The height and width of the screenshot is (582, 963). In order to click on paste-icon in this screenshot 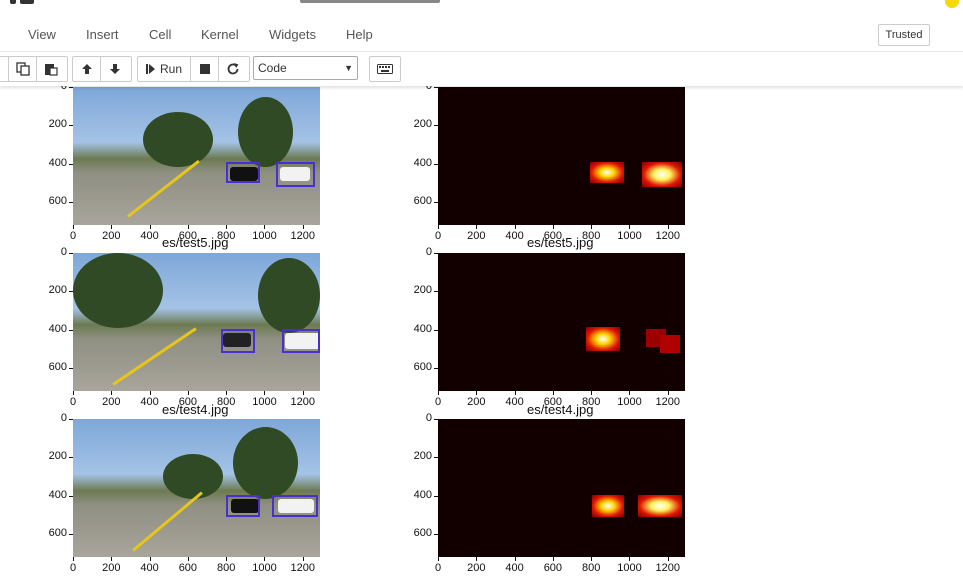, I will do `click(51, 70)`.